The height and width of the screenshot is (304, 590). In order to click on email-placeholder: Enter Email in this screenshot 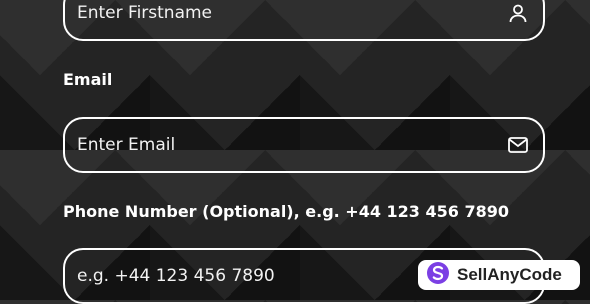, I will do `click(126, 145)`.